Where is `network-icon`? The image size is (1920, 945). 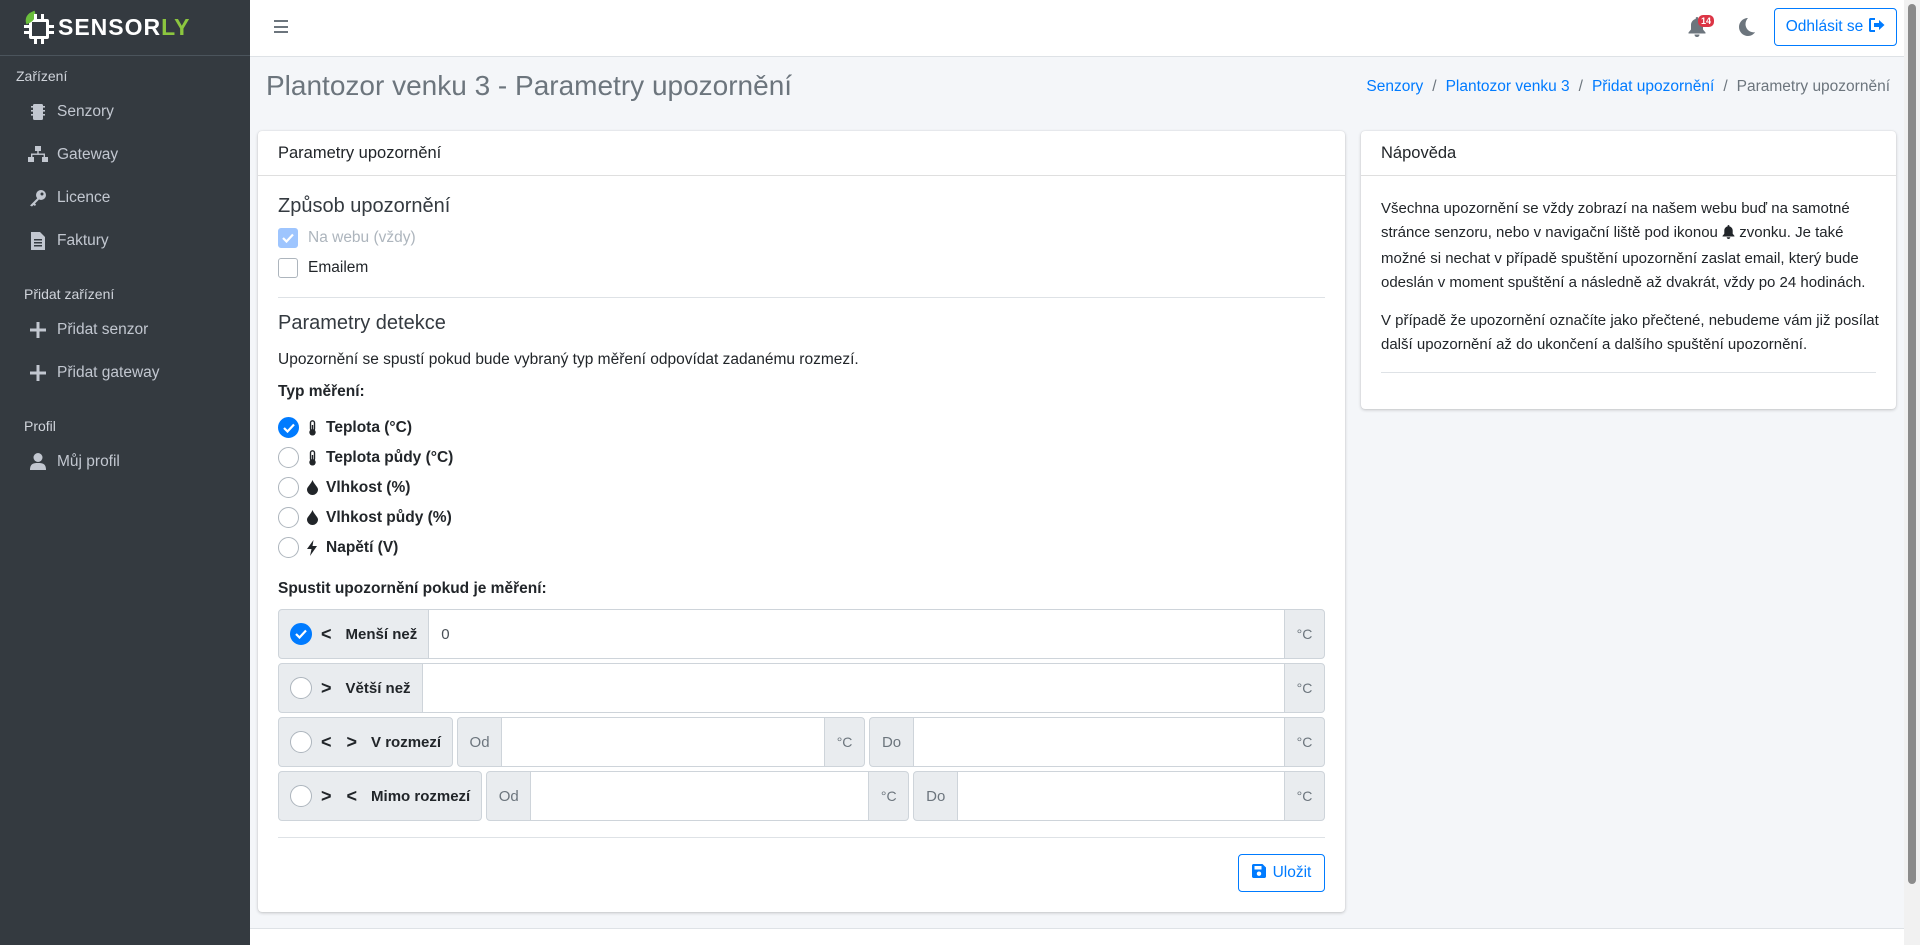 network-icon is located at coordinates (38, 154).